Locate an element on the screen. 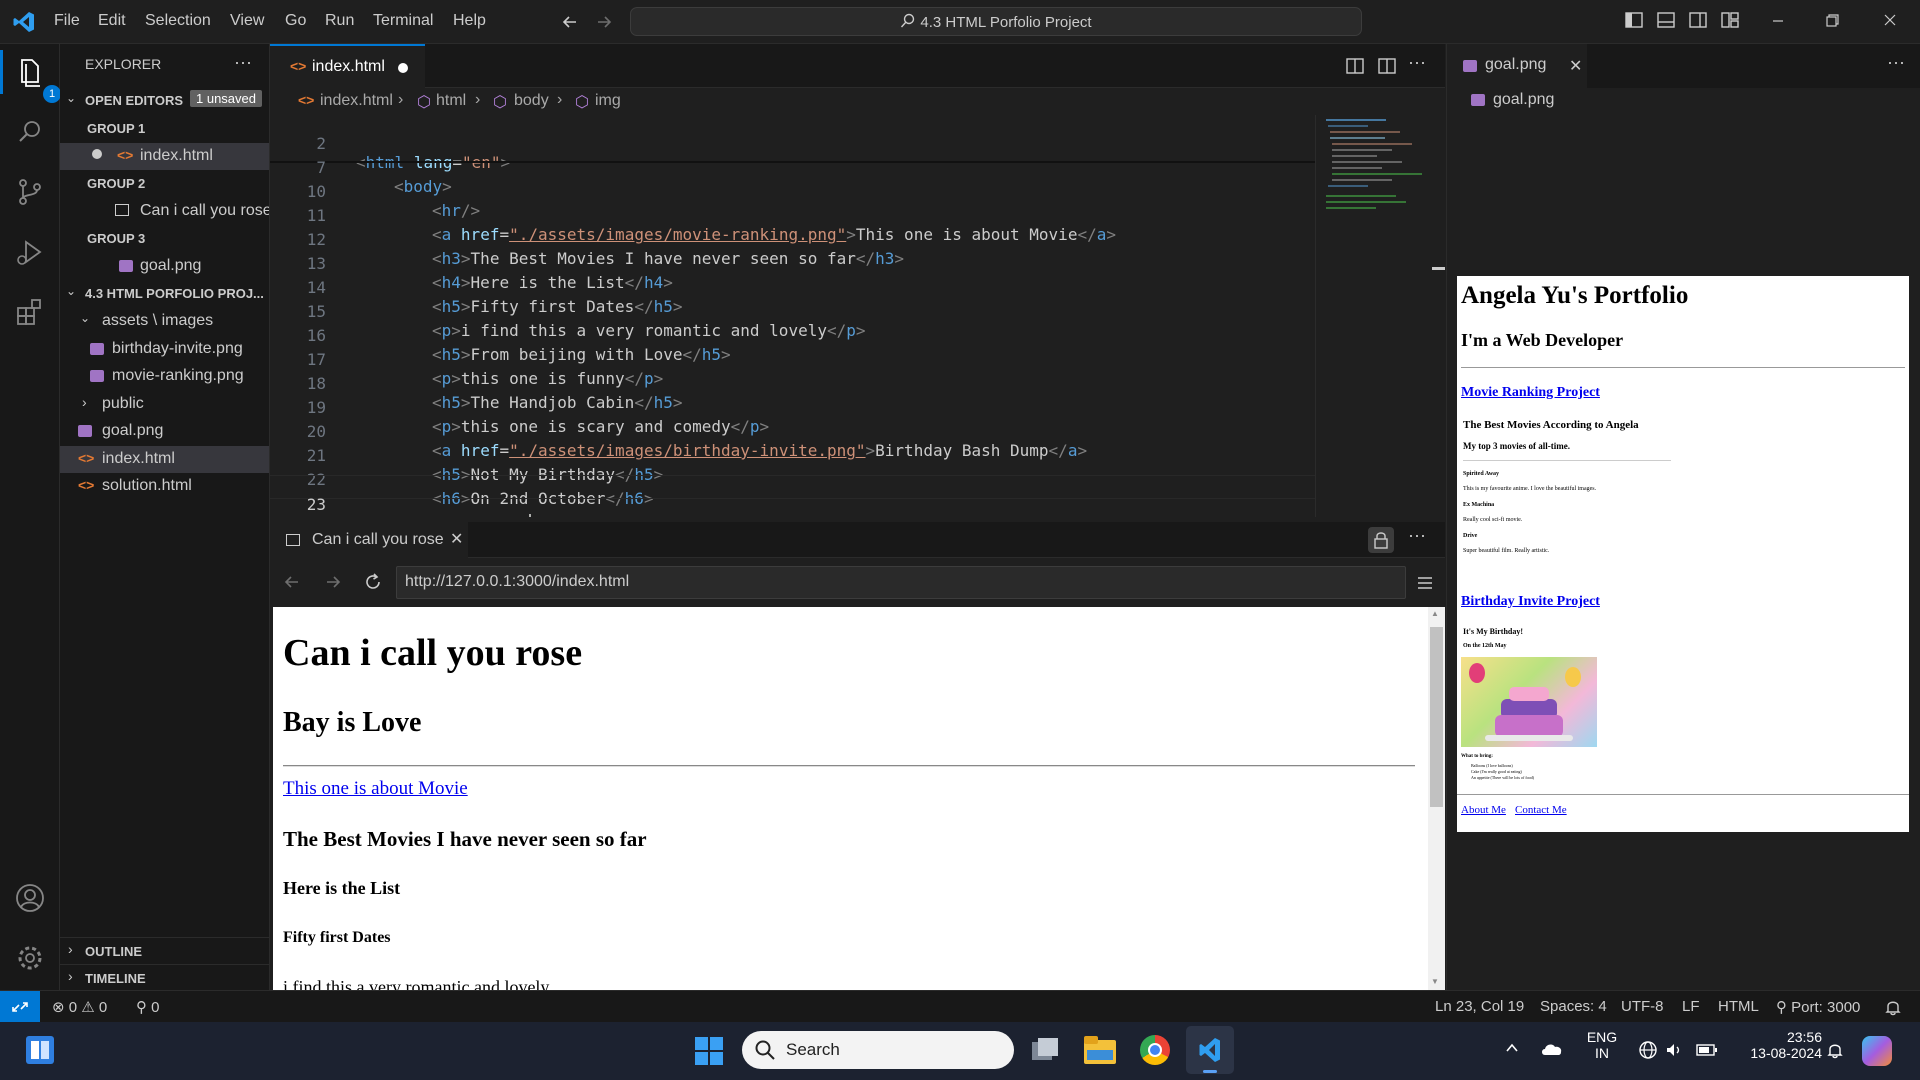 The image size is (1920, 1080). breadcrumb-file: index.html is located at coordinates (356, 101).